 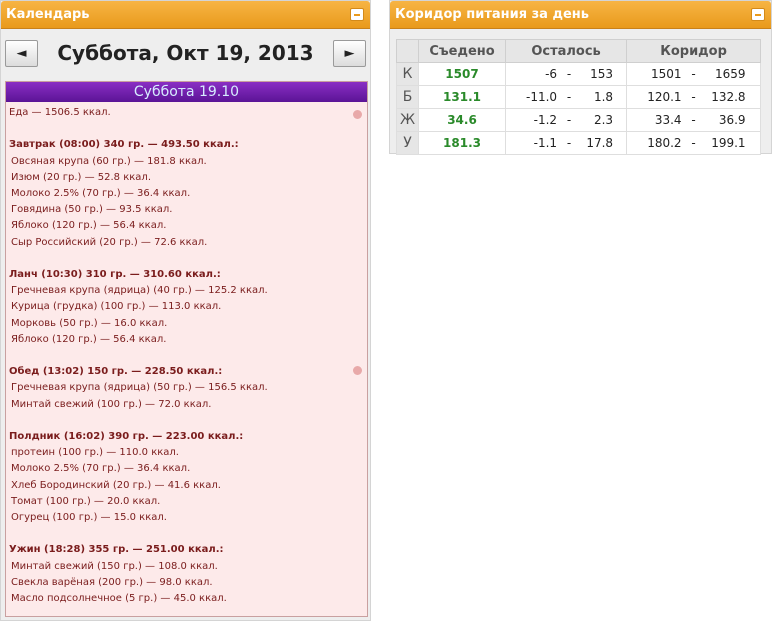 I want to click on remaining-min: -11.0, so click(x=542, y=97).